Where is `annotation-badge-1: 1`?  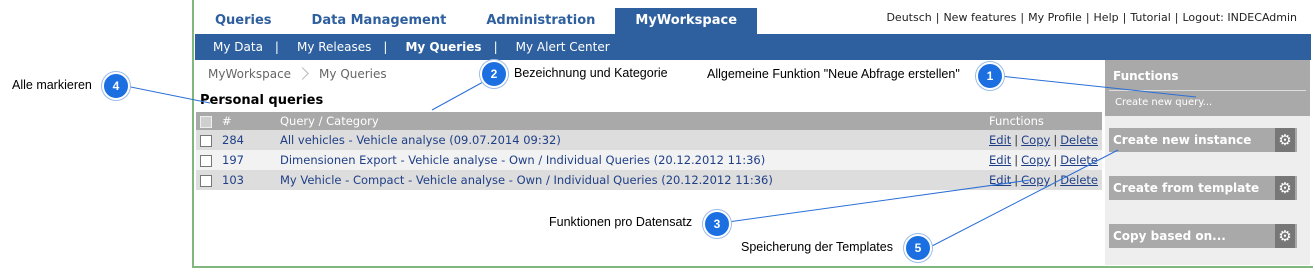 annotation-badge-1: 1 is located at coordinates (990, 76).